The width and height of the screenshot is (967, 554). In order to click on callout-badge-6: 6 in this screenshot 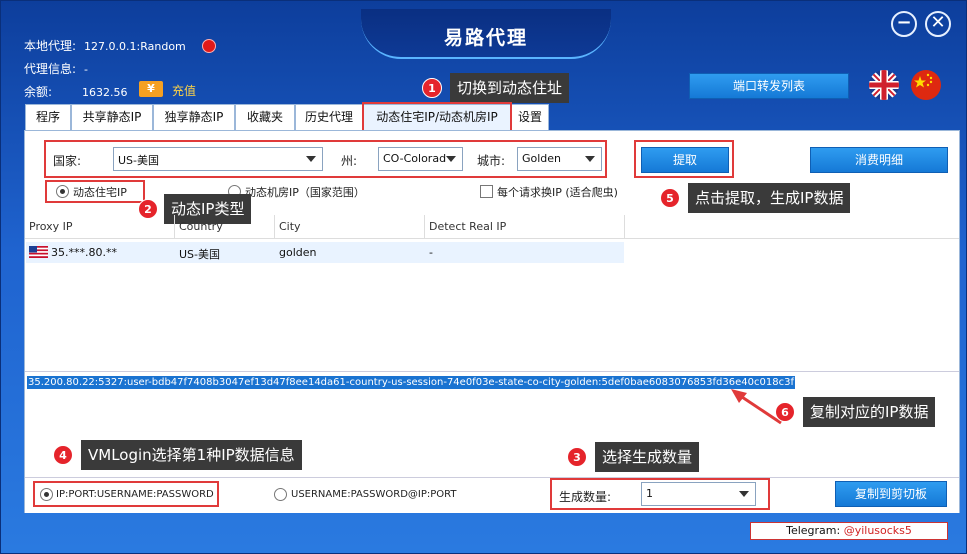, I will do `click(785, 412)`.